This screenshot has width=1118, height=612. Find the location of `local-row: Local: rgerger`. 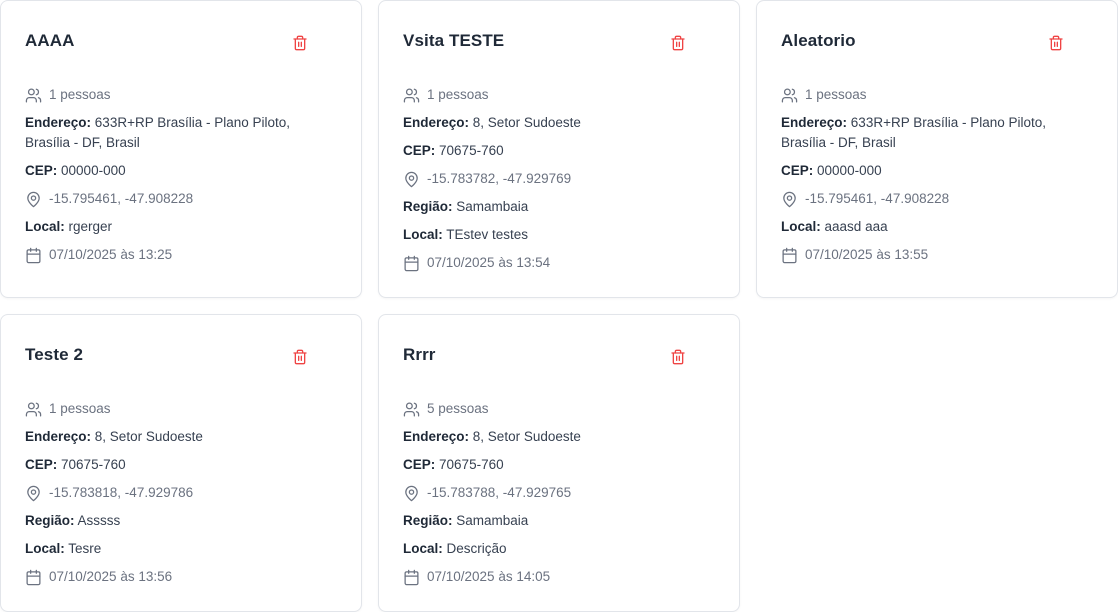

local-row: Local: rgerger is located at coordinates (69, 226).